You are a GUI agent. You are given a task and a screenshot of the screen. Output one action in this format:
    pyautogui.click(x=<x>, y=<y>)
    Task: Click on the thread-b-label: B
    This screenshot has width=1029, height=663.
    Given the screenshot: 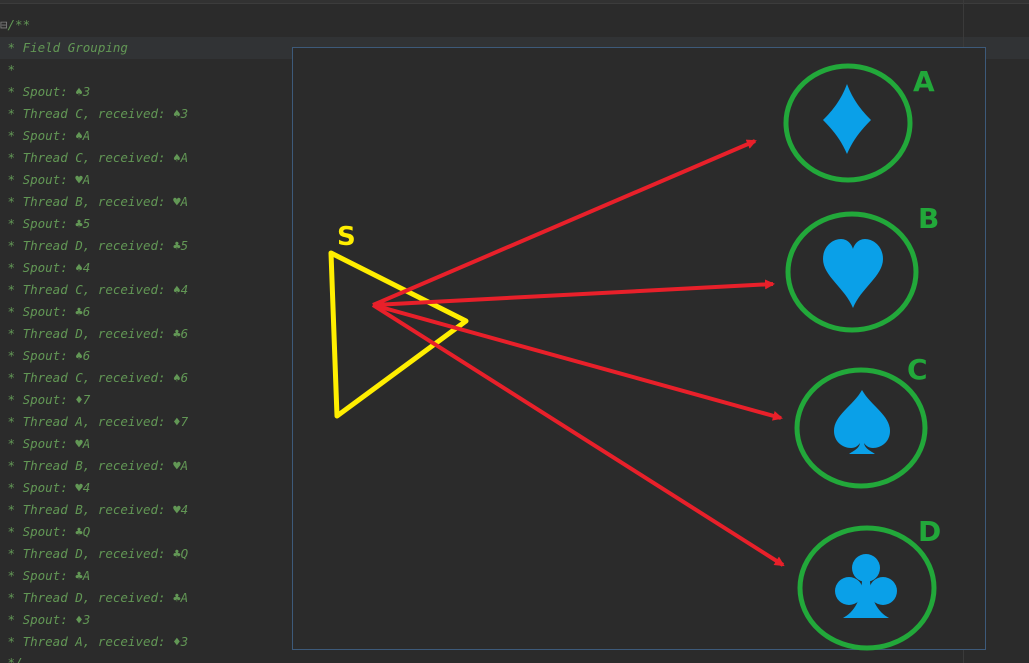 What is the action you would take?
    pyautogui.click(x=928, y=218)
    